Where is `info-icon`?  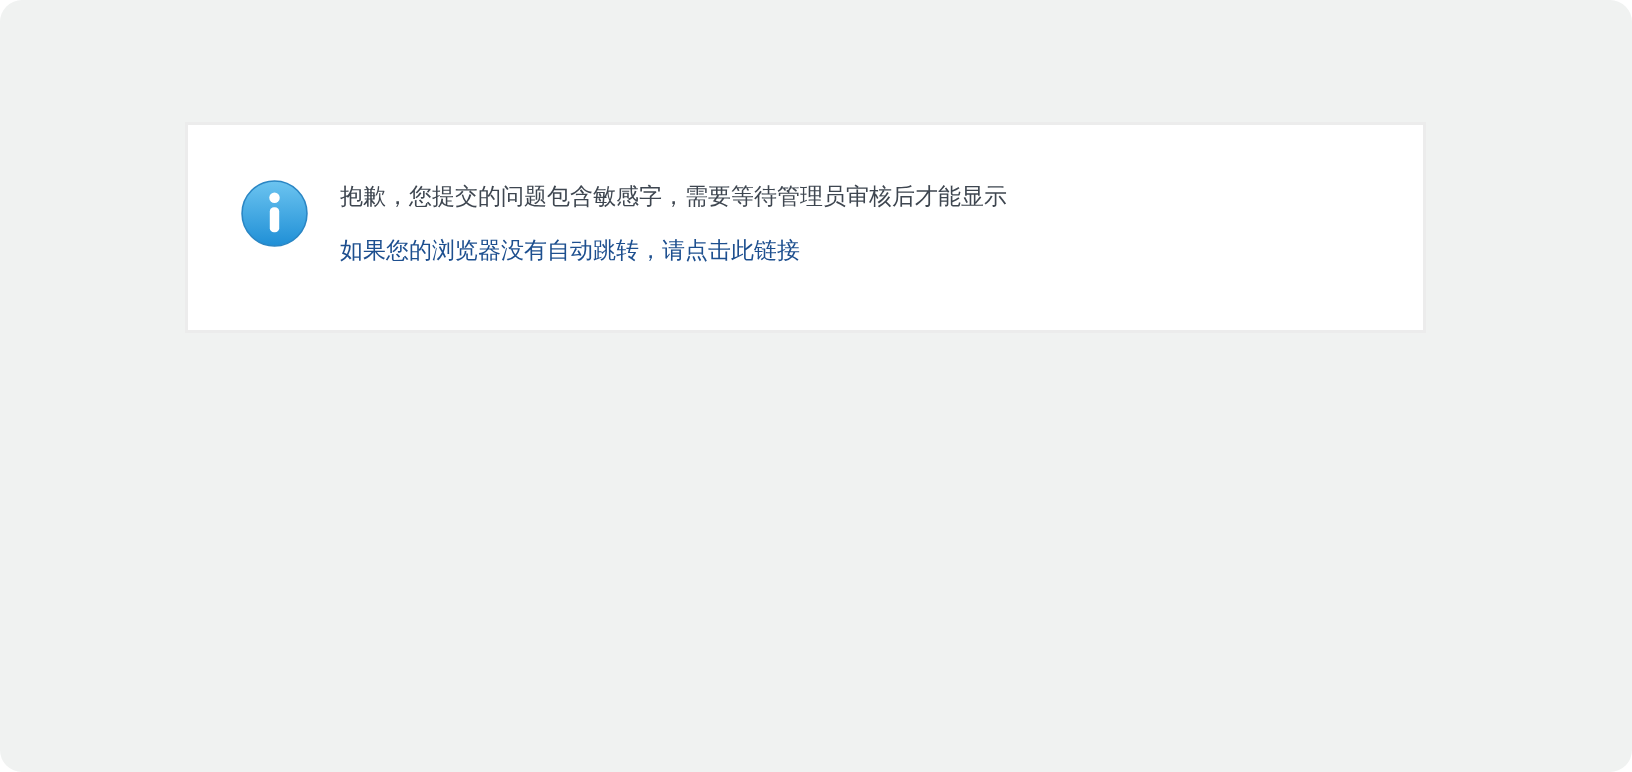
info-icon is located at coordinates (274, 213).